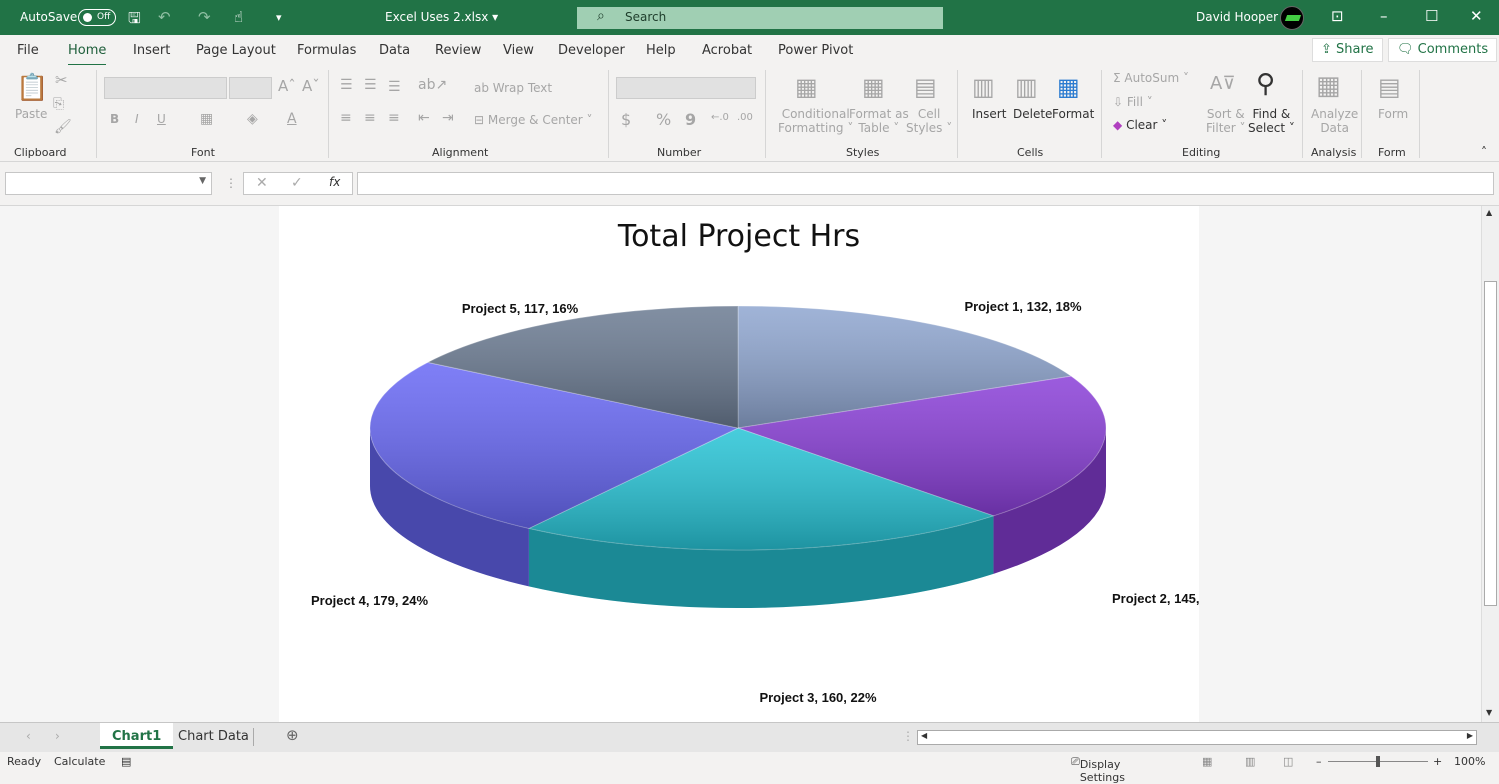 The height and width of the screenshot is (784, 1499). I want to click on enter-icon: ✓, so click(297, 183).